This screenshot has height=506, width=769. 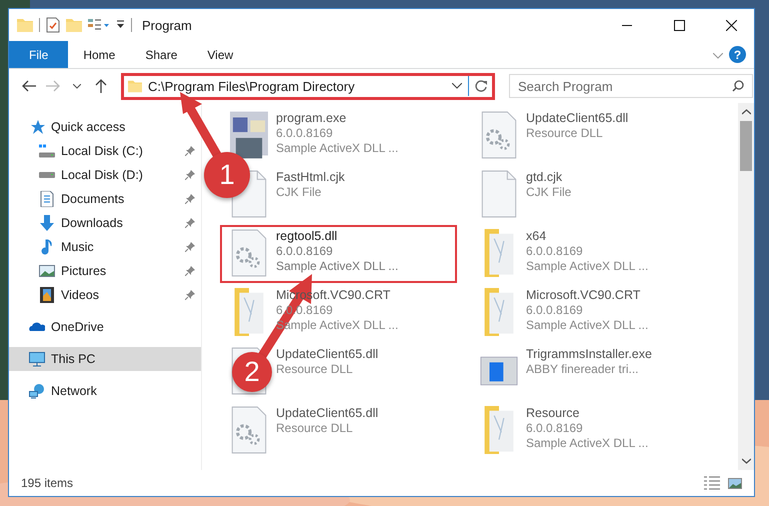 I want to click on thumbnail-view-icon, so click(x=735, y=483).